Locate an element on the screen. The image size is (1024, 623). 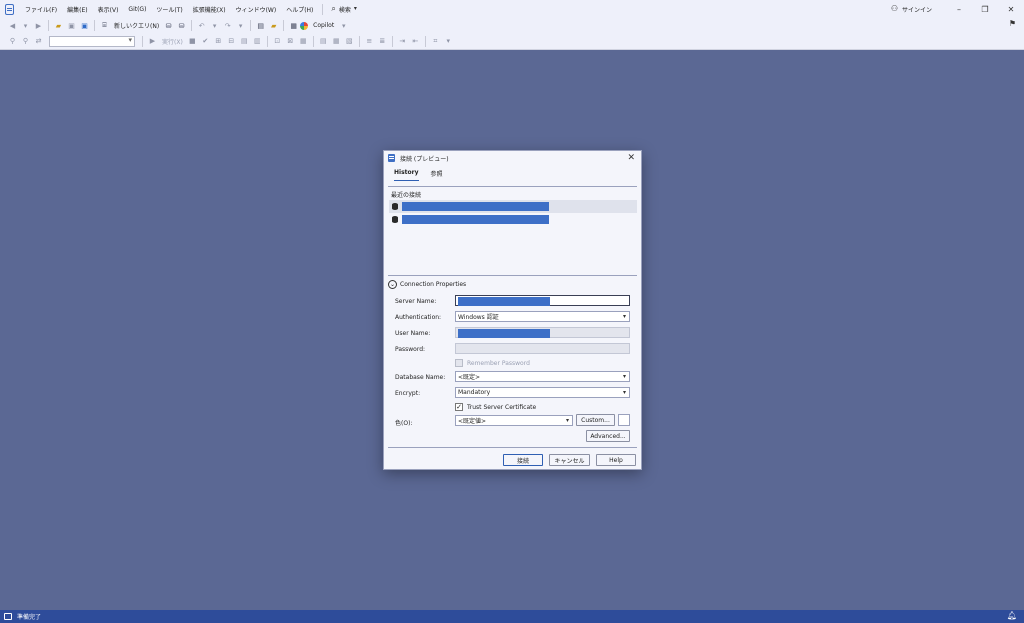
authentication-label: Authentication: is located at coordinates (418, 317).